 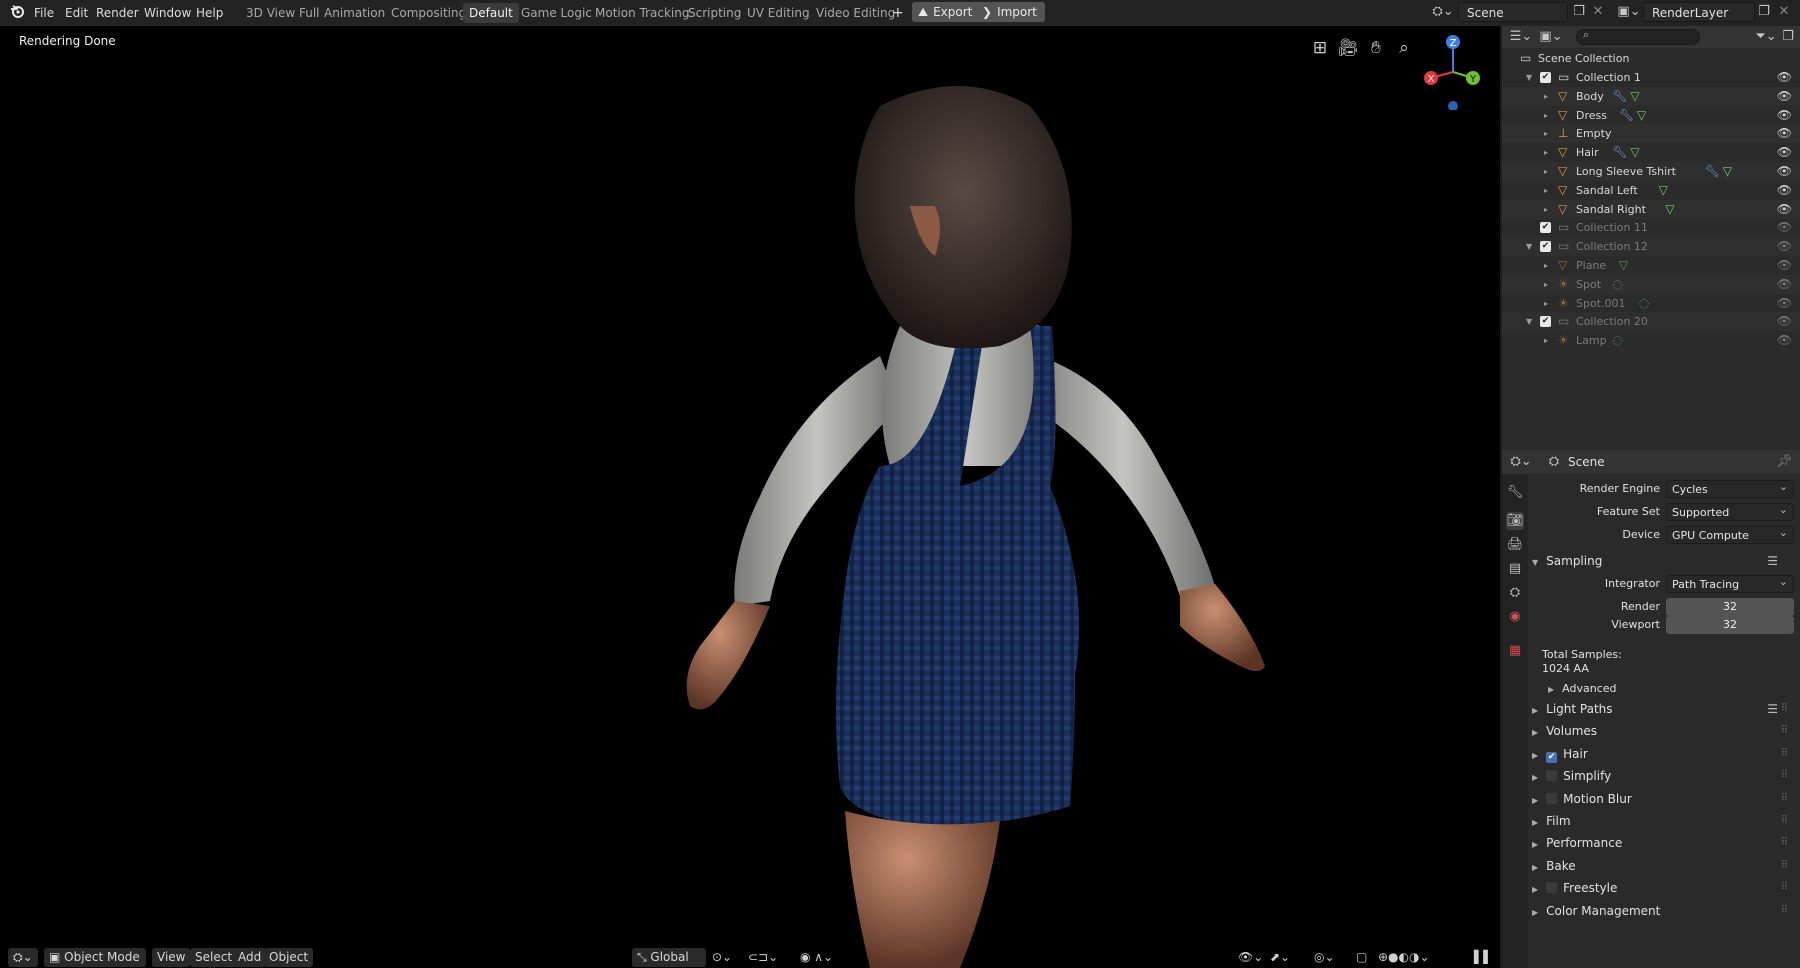 I want to click on tab-default: Default, so click(x=491, y=13).